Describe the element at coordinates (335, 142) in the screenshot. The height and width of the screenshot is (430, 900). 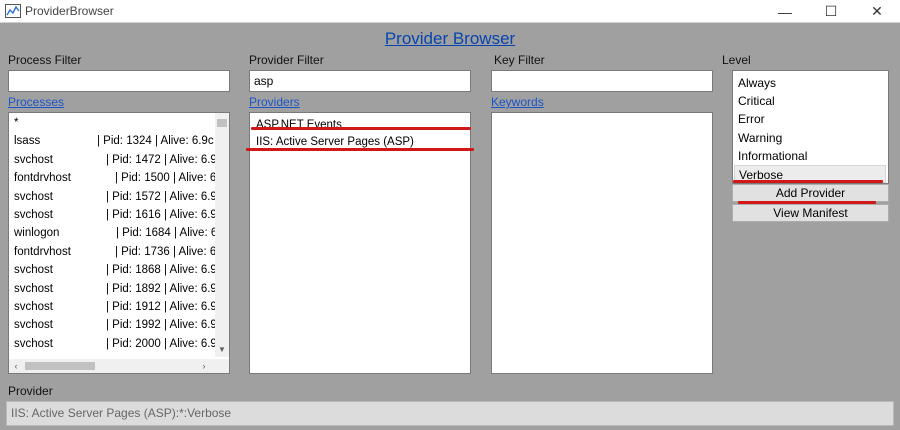
I see `list-item: IIS: Active Server Pages (ASP)` at that location.